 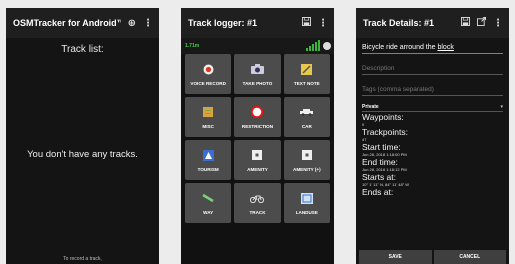 I want to click on empty-message: You don't have any tracks., so click(x=82, y=154).